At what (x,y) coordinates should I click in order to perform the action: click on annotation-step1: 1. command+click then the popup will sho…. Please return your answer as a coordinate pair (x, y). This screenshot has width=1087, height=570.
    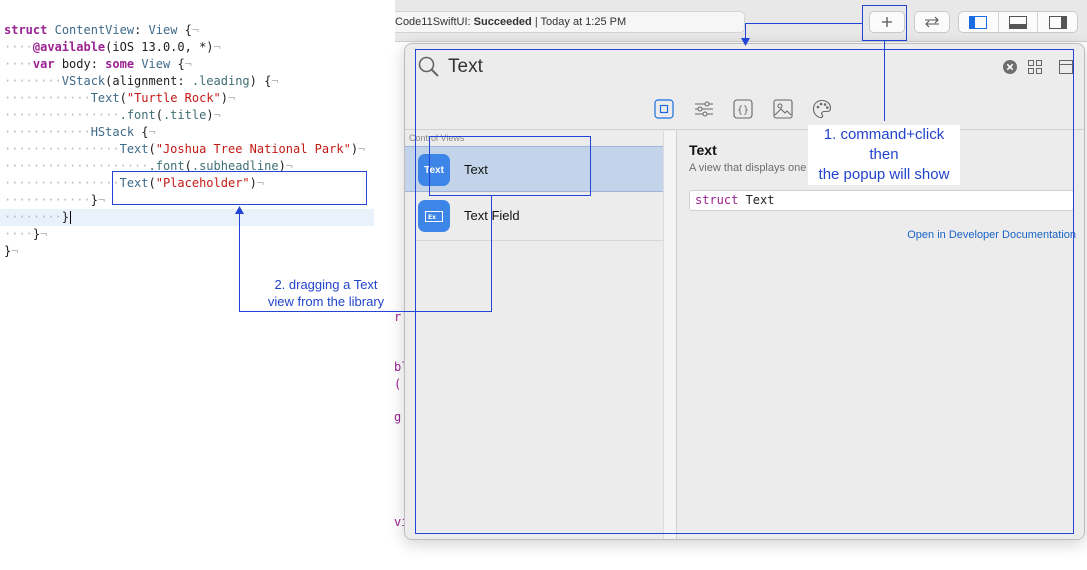
    Looking at the image, I should click on (884, 155).